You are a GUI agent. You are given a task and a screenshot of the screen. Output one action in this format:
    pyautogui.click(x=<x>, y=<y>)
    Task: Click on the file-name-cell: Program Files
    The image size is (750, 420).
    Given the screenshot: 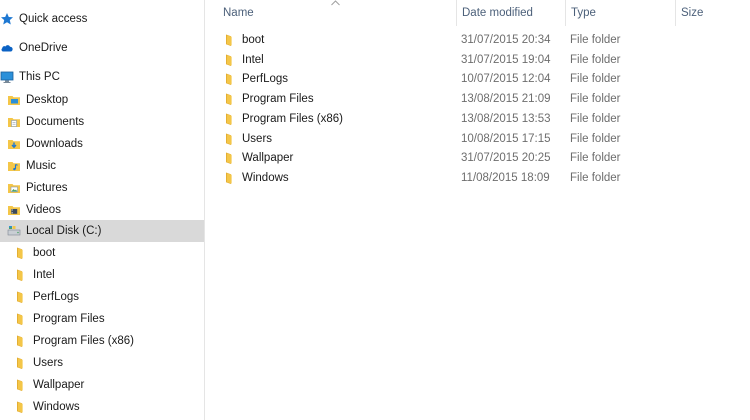 What is the action you would take?
    pyautogui.click(x=268, y=99)
    